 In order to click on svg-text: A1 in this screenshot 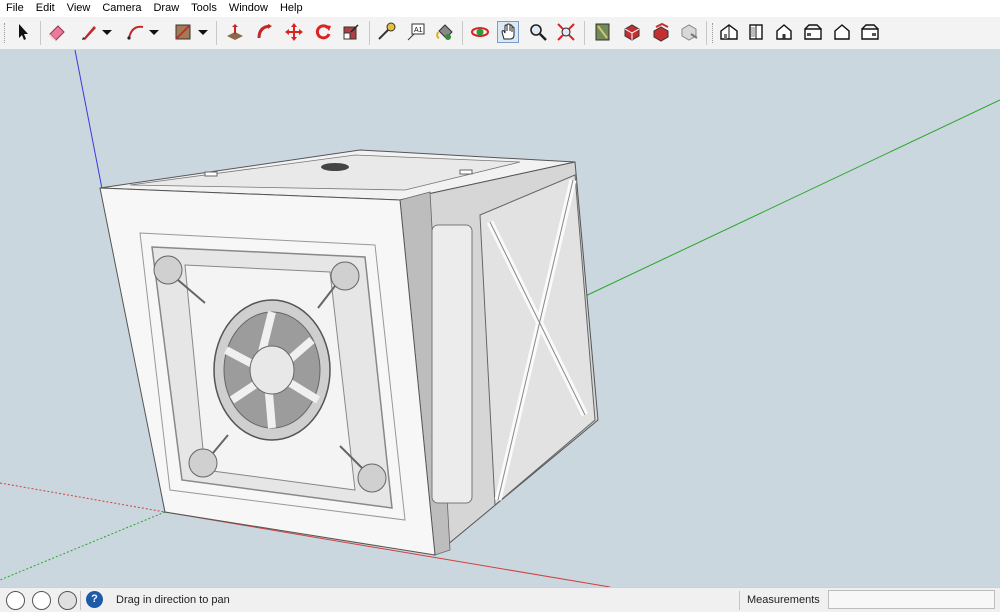, I will do `click(418, 30)`.